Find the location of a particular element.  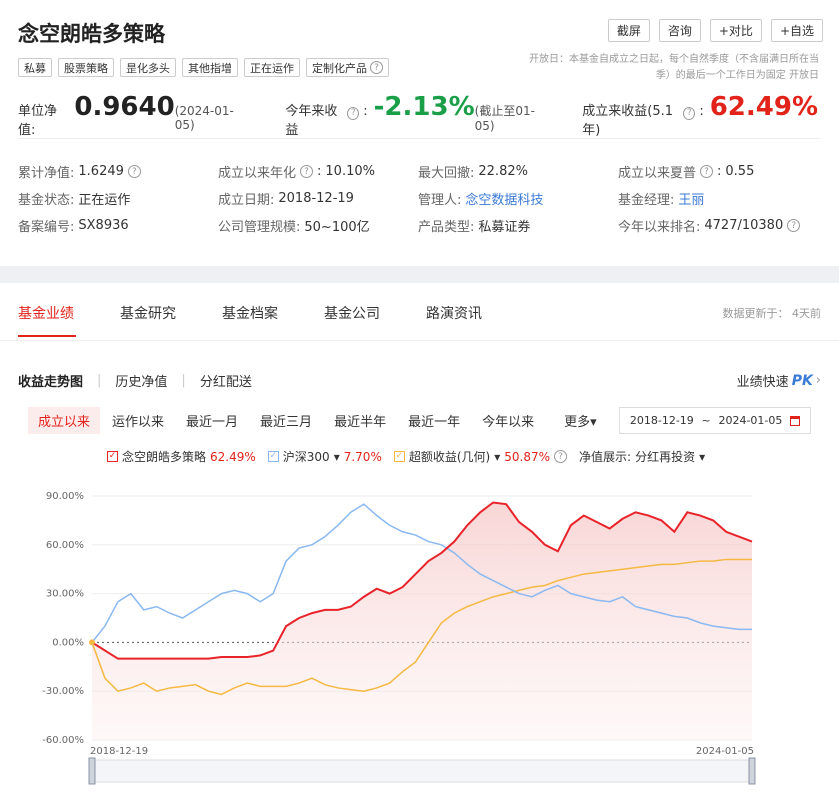

range-6m: 最近半年 is located at coordinates (360, 420).